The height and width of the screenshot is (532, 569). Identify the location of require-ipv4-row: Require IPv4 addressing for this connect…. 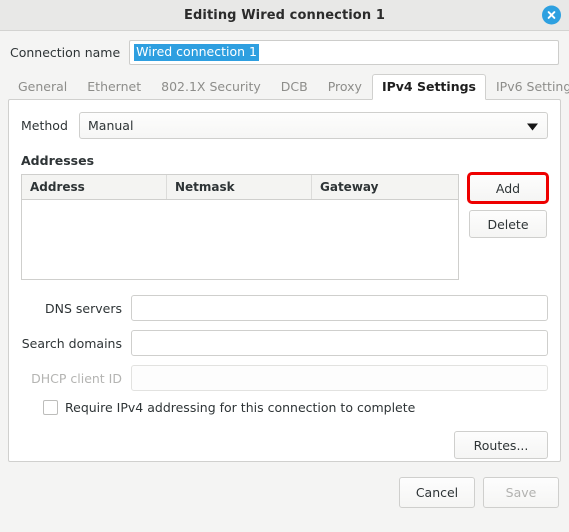
(295, 407).